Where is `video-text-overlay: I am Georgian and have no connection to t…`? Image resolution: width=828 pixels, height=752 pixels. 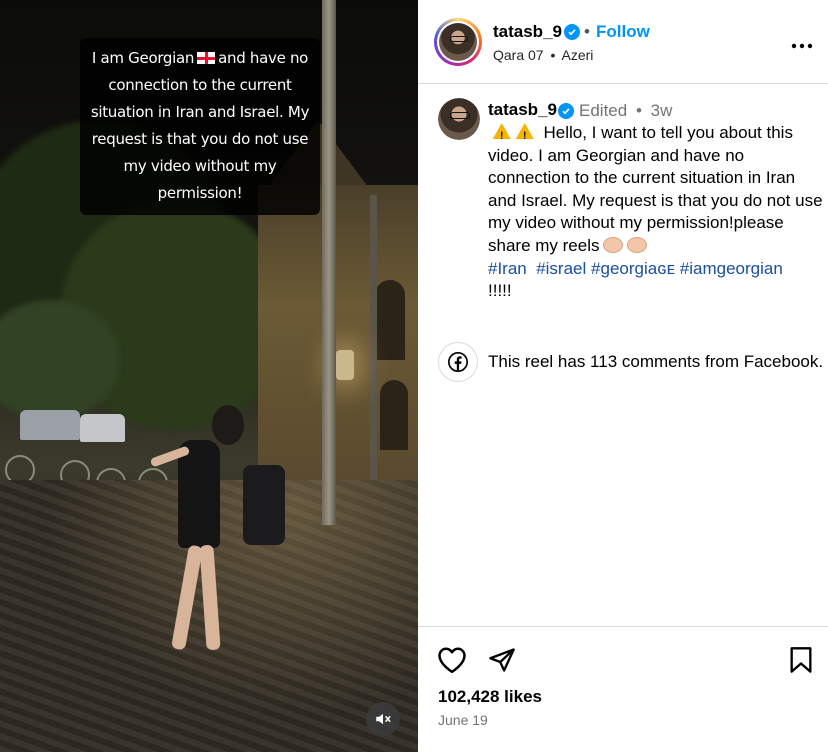 video-text-overlay: I am Georgian and have no connection to t… is located at coordinates (200, 126).